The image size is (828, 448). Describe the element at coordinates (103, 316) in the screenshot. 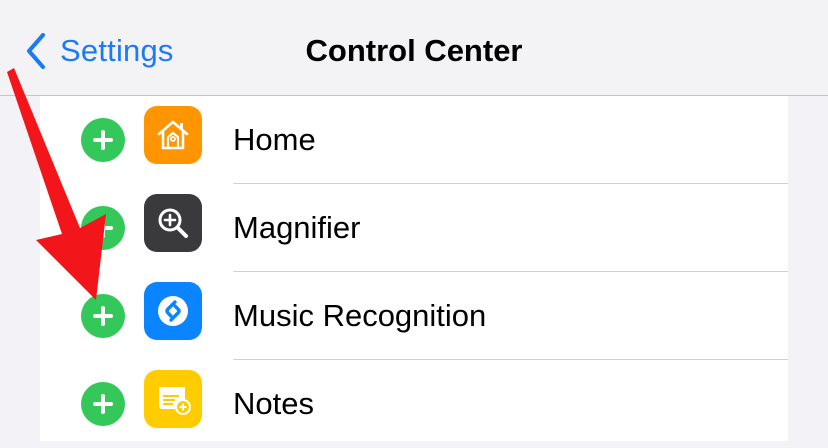

I see `add-music-recognition-button` at that location.